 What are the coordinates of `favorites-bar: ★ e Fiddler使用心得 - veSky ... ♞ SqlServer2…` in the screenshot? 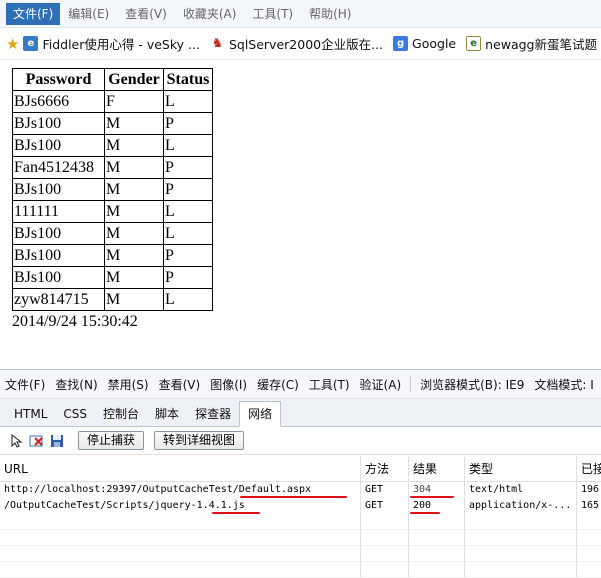 It's located at (300, 44).